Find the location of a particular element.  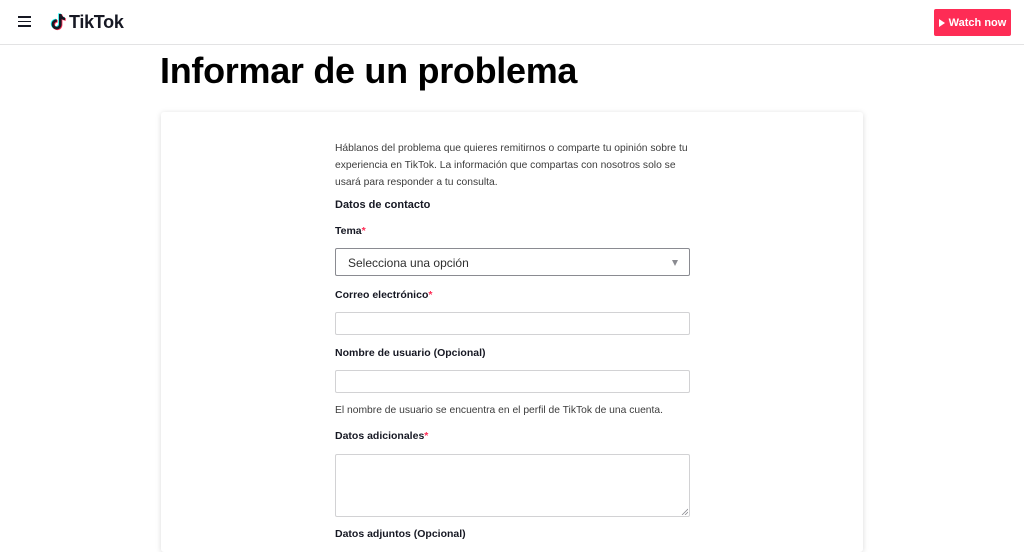

topic-select: Selecciona una opción is located at coordinates (512, 262).